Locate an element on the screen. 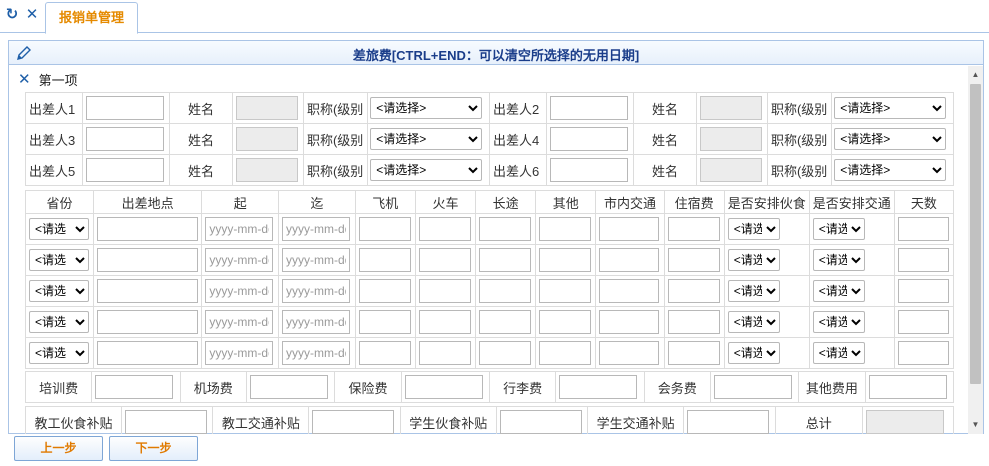 This screenshot has height=466, width=989. other-cell is located at coordinates (566, 291).